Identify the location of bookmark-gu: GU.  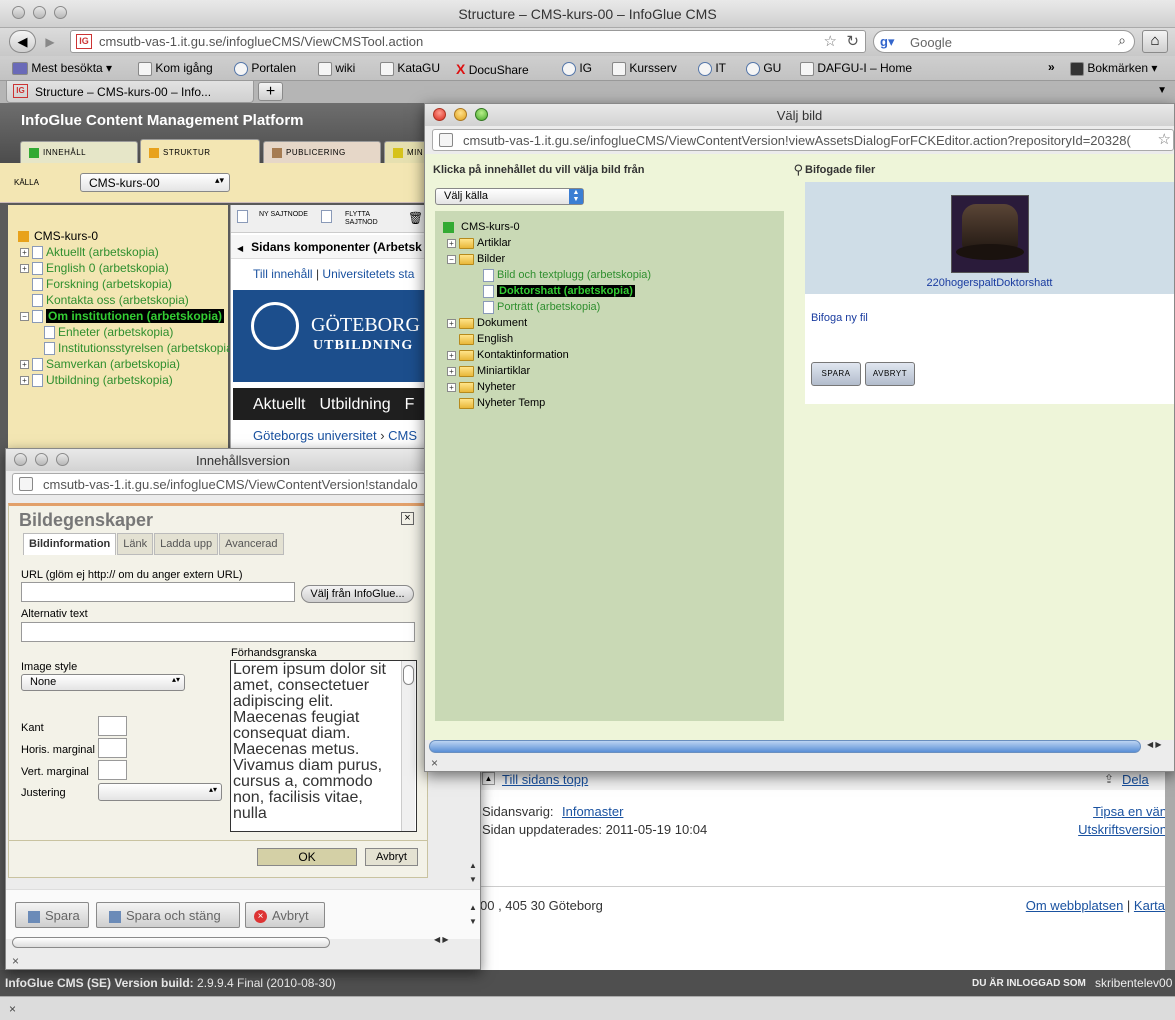
(763, 68).